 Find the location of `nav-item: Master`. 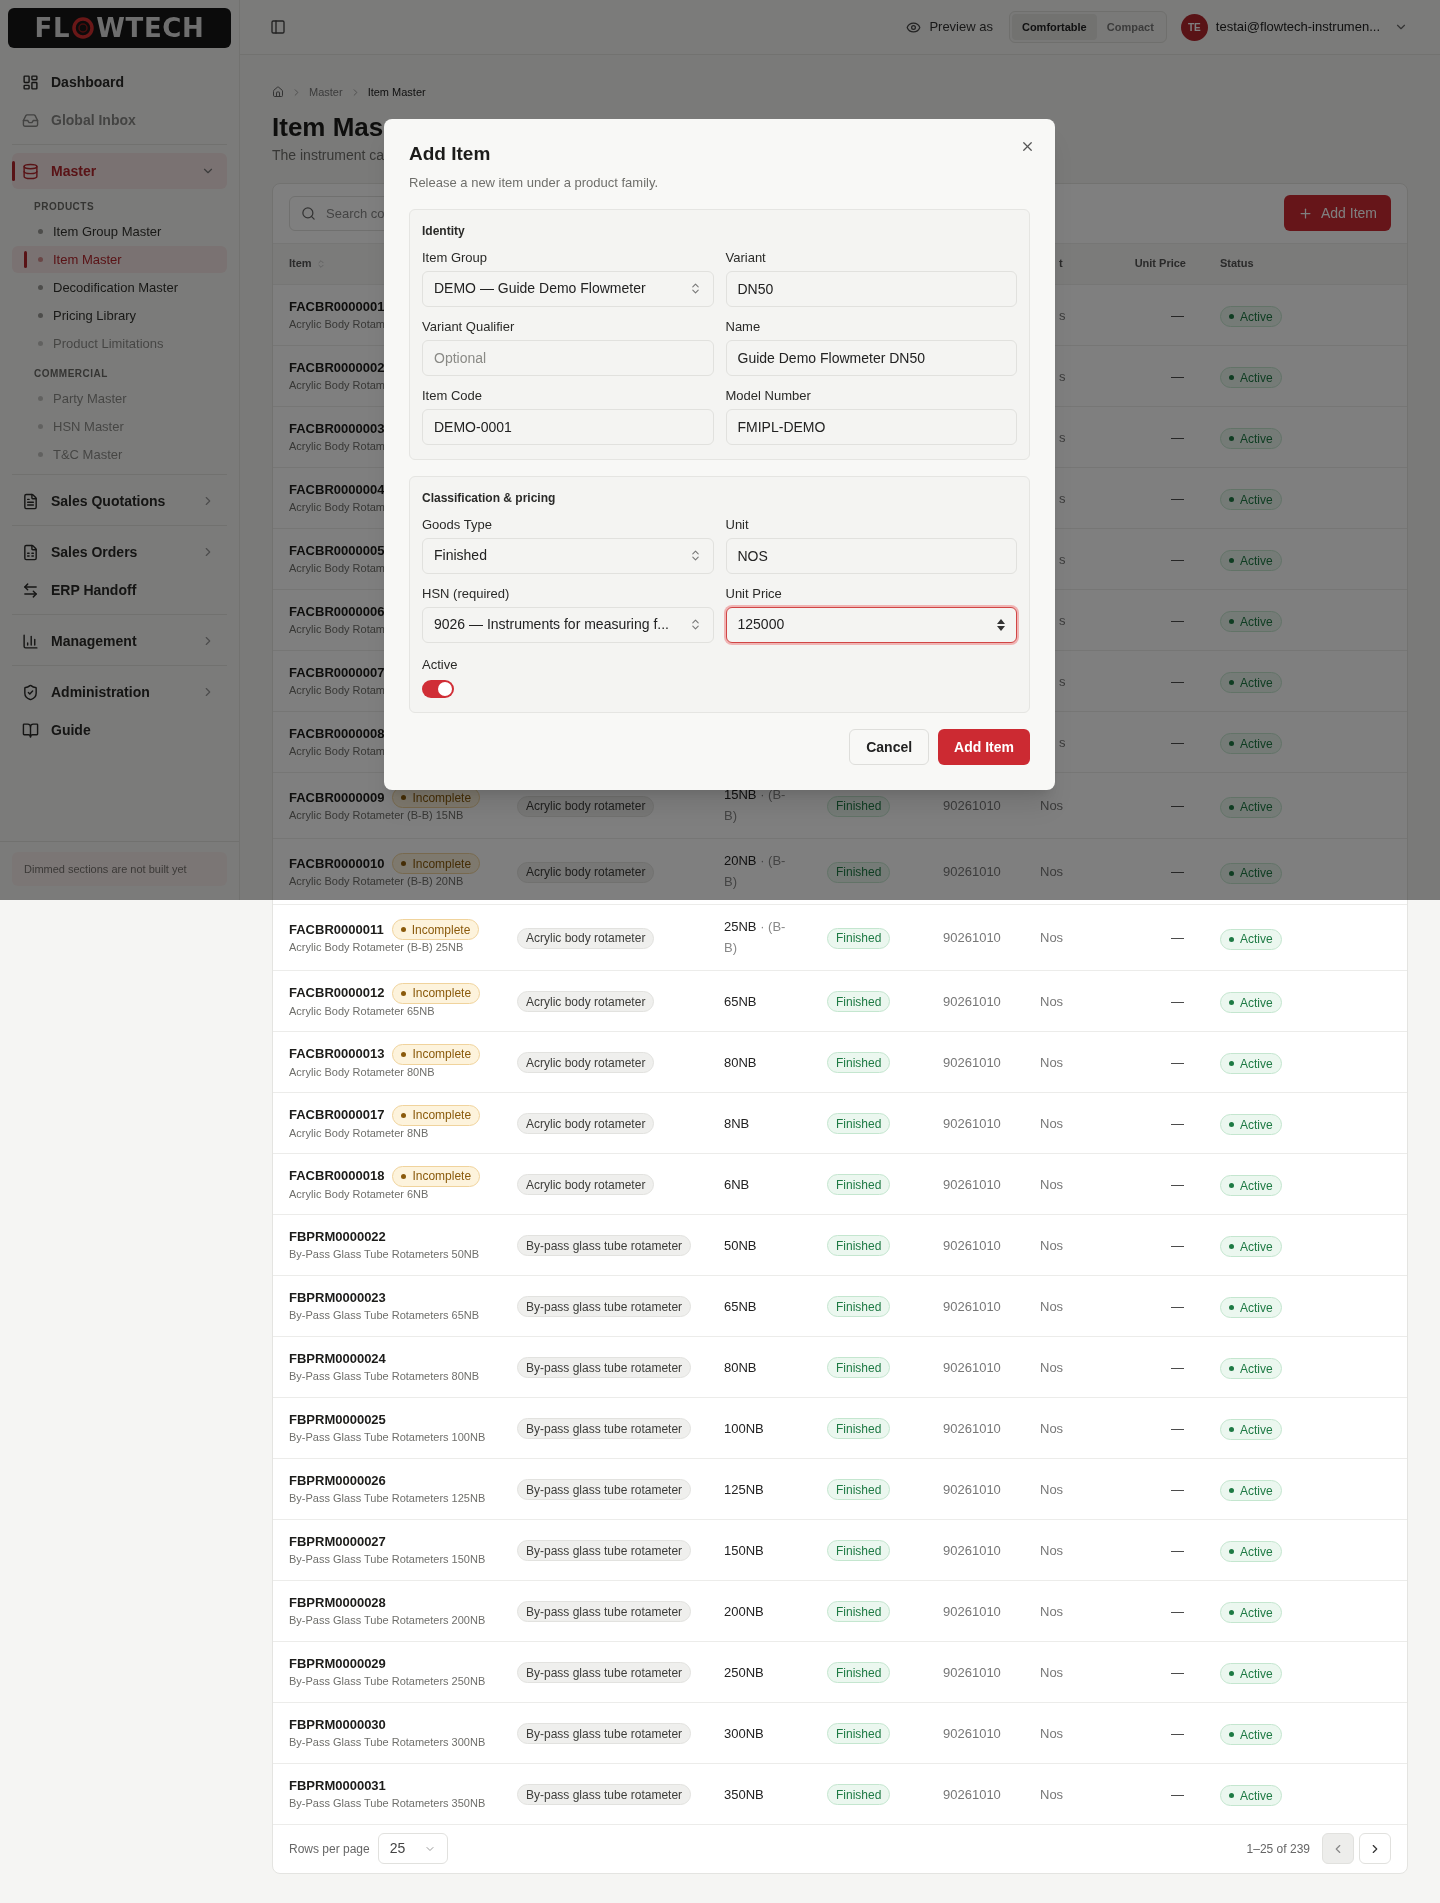

nav-item: Master is located at coordinates (119, 171).